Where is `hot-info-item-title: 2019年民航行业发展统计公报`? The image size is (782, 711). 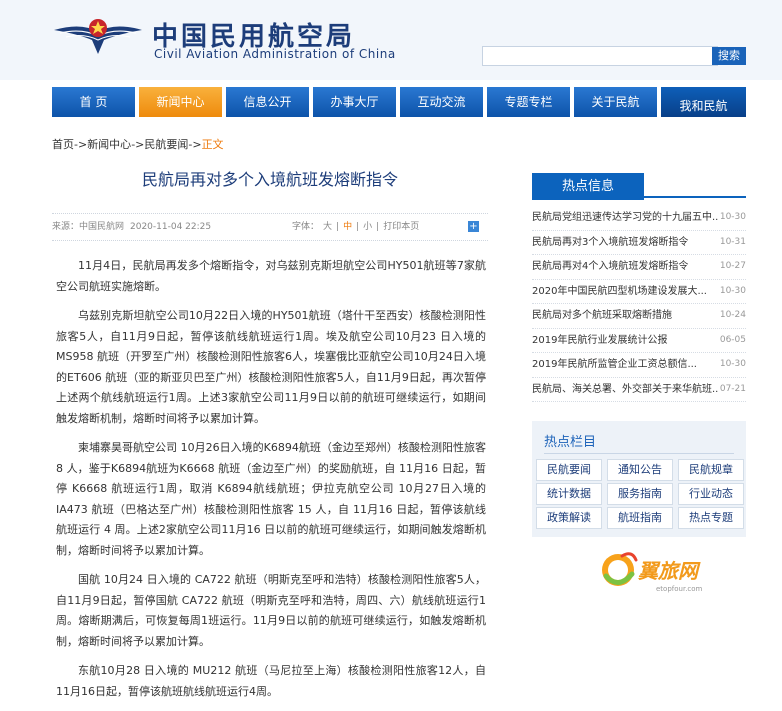
hot-info-item-title: 2019年民航行业发展统计公报 is located at coordinates (600, 340).